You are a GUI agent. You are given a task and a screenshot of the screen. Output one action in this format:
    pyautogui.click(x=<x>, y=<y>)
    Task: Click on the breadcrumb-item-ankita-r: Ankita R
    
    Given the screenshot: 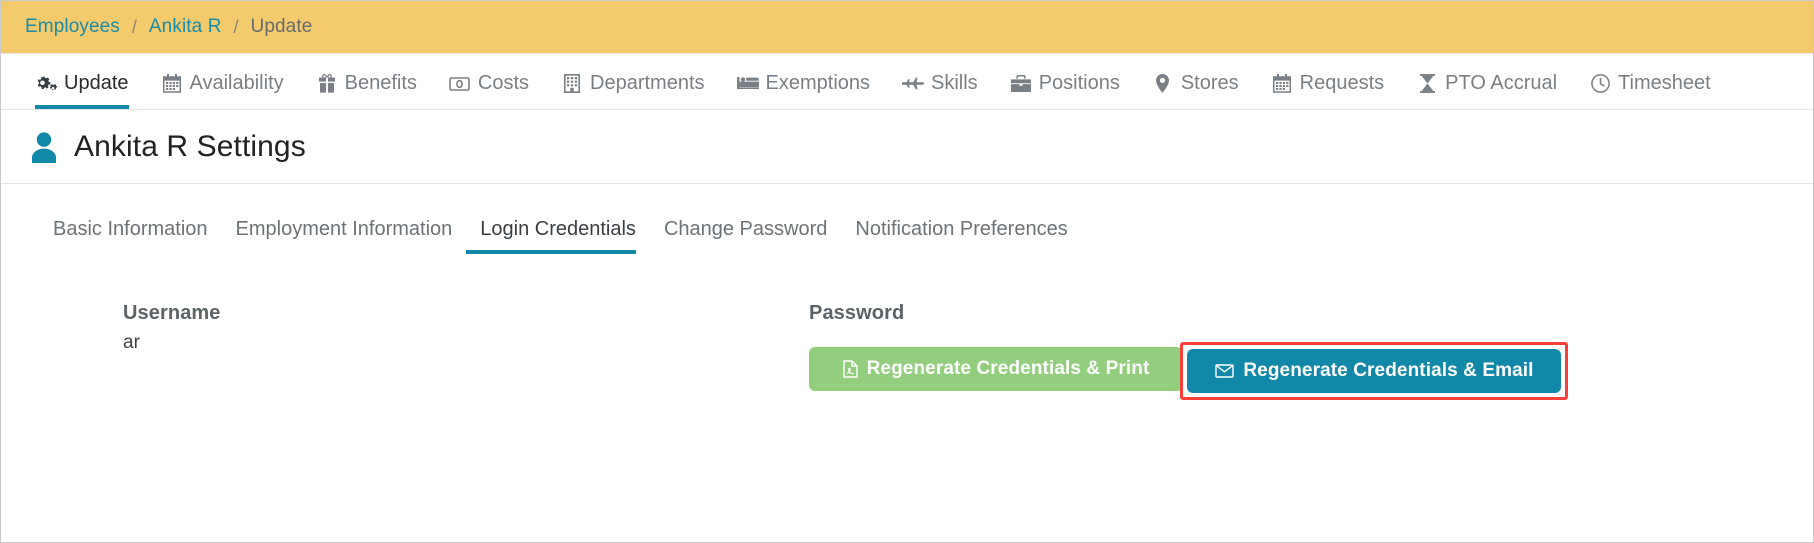 What is the action you would take?
    pyautogui.click(x=185, y=27)
    